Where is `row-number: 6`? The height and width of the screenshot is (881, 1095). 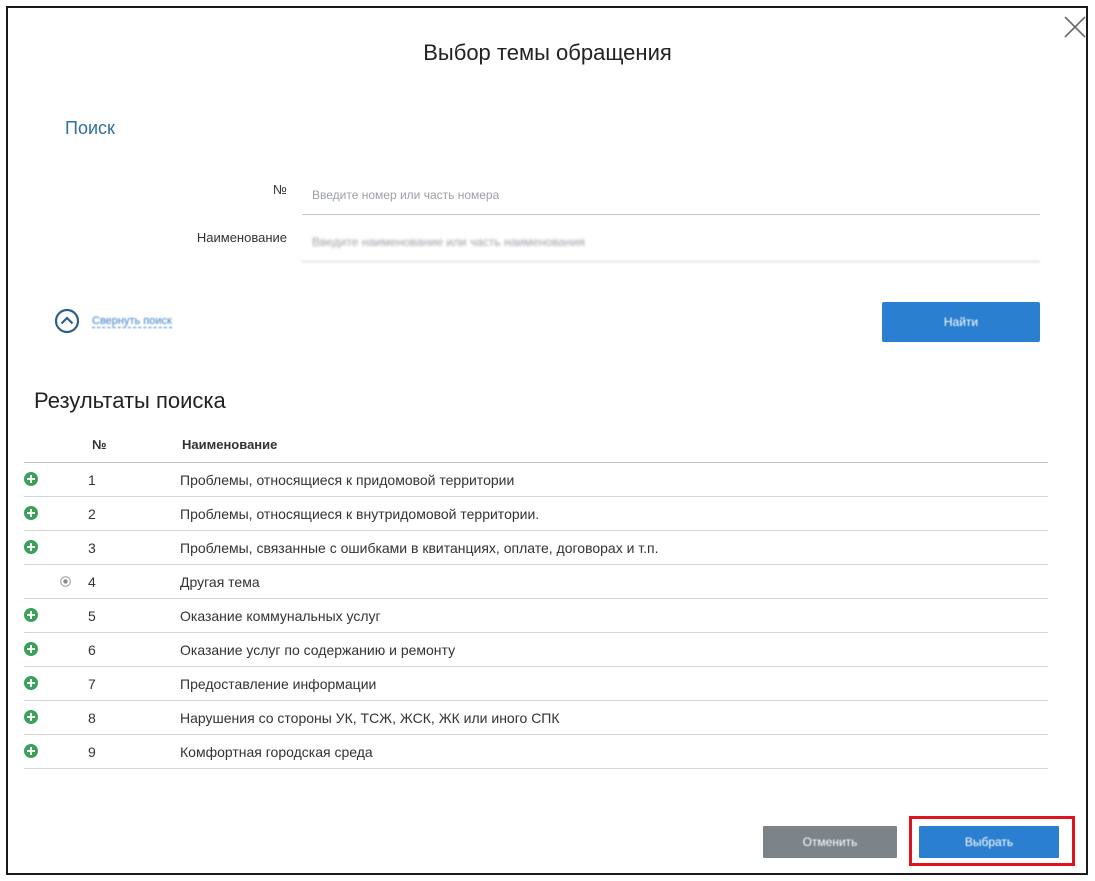
row-number: 6 is located at coordinates (92, 649).